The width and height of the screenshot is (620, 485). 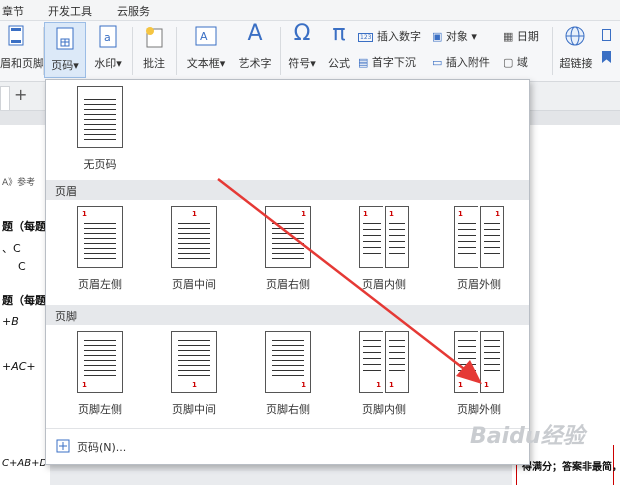 What do you see at coordinates (437, 62) in the screenshot?
I see `attachment-icon: ▭` at bounding box center [437, 62].